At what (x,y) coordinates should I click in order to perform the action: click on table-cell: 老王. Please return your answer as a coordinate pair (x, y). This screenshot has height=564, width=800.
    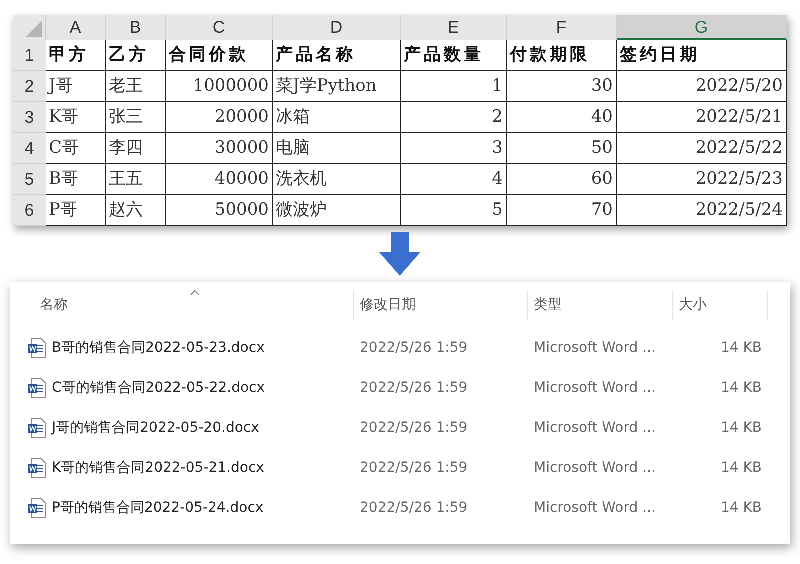
    Looking at the image, I should click on (136, 86).